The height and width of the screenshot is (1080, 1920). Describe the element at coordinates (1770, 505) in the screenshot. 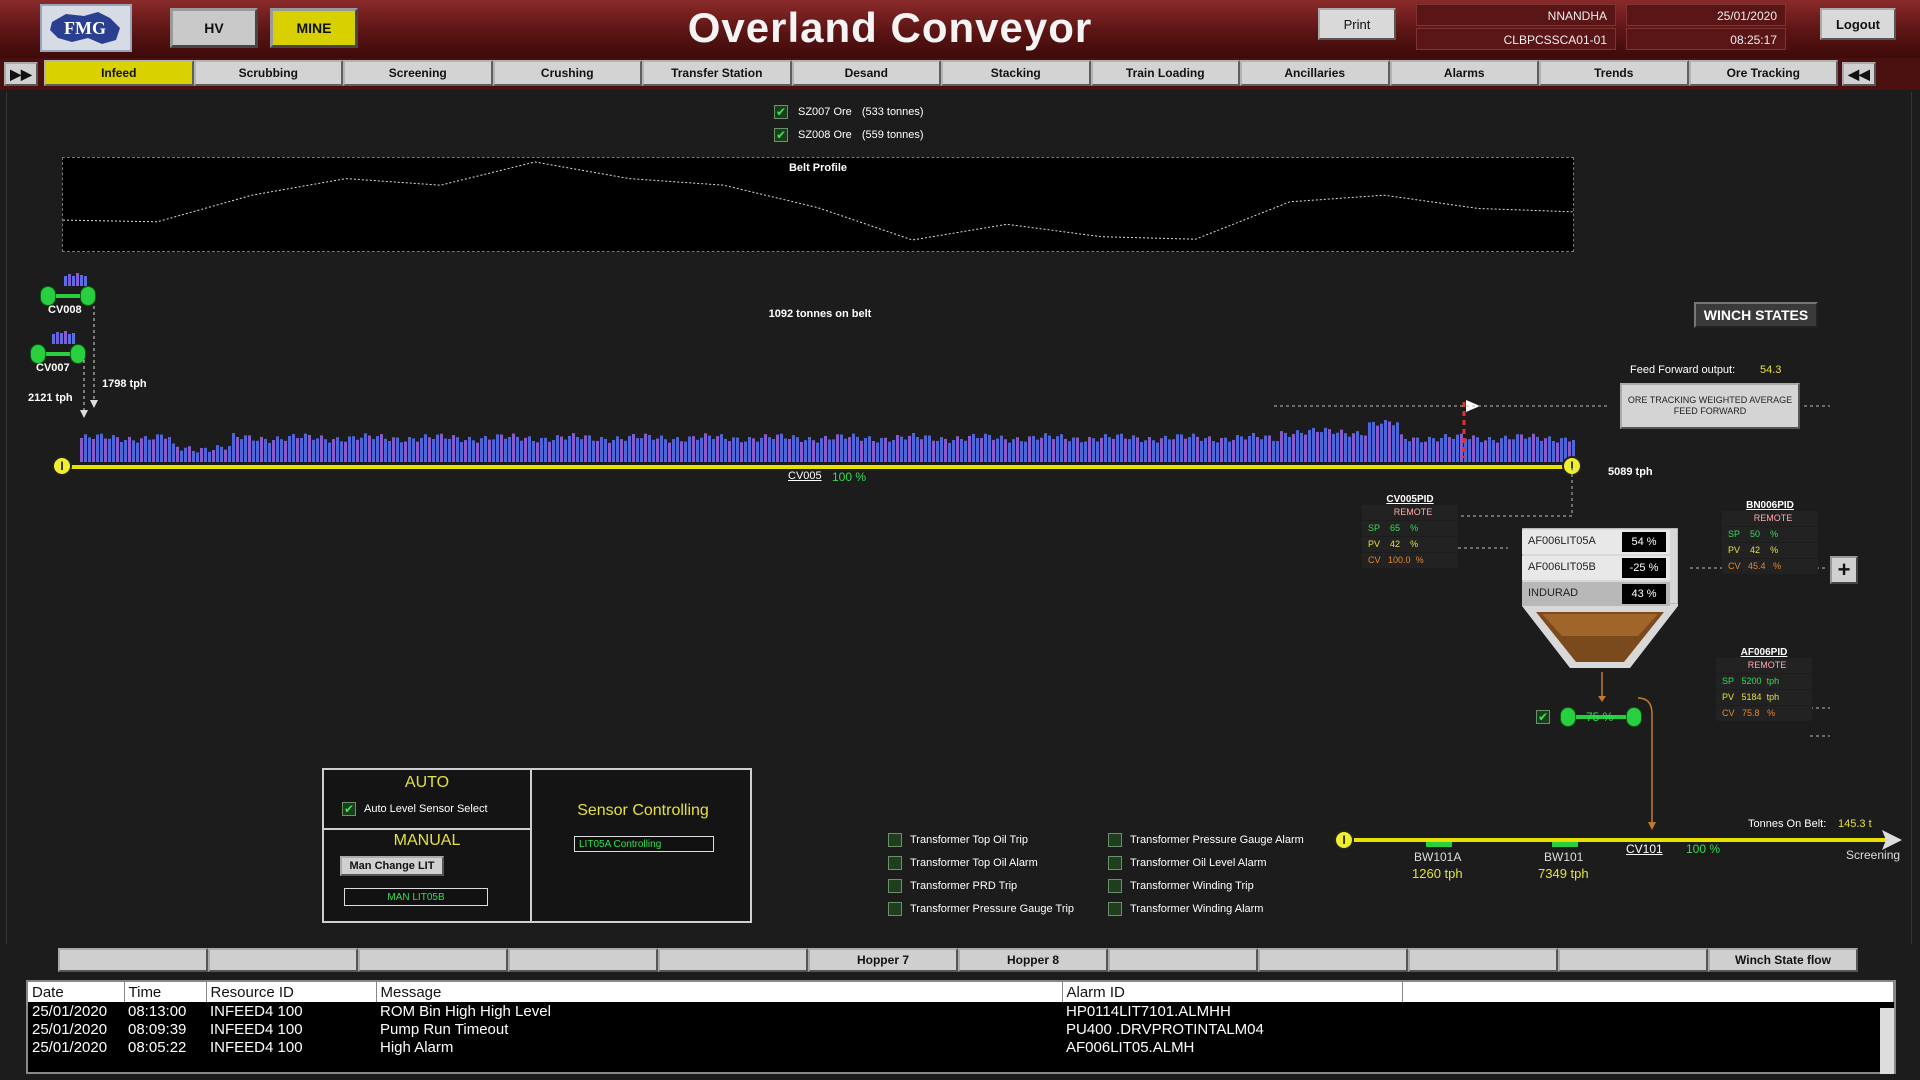

I see `bn006pid-name: BN006PID` at that location.